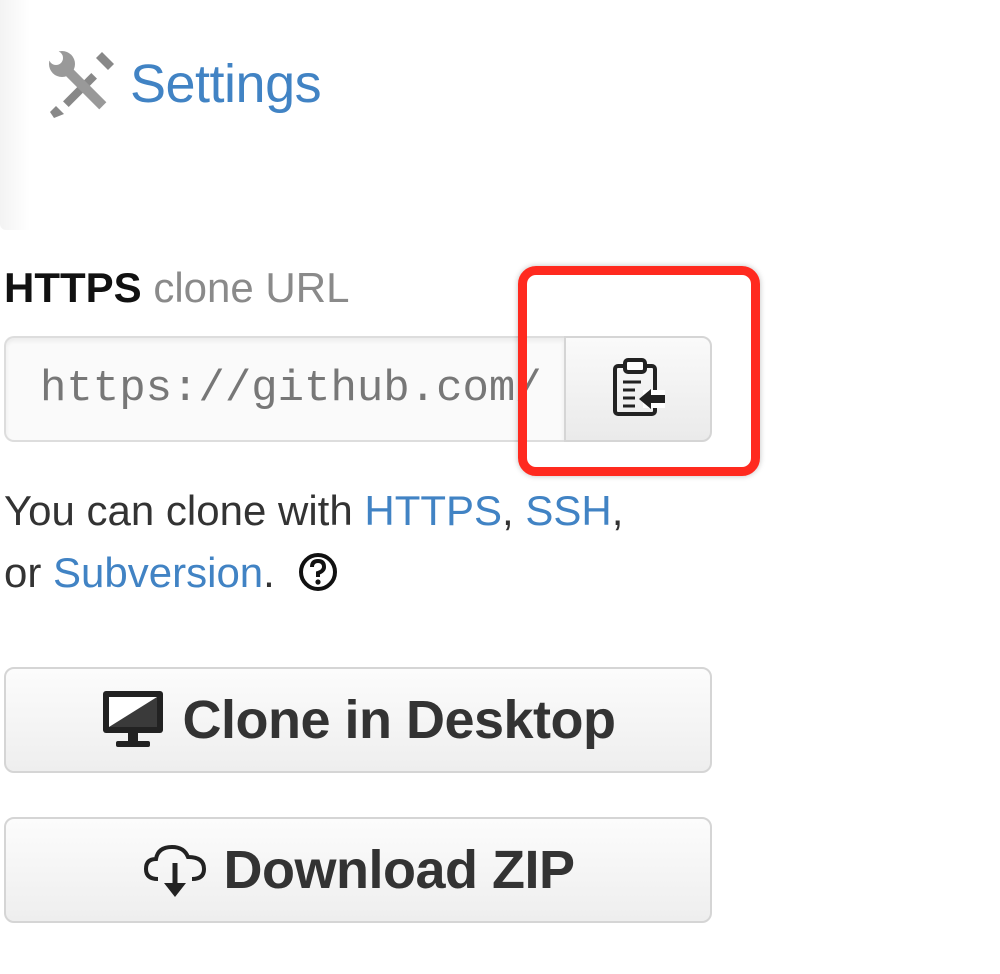  I want to click on clone-in-desktop-button: Clone in Desktop, so click(358, 720).